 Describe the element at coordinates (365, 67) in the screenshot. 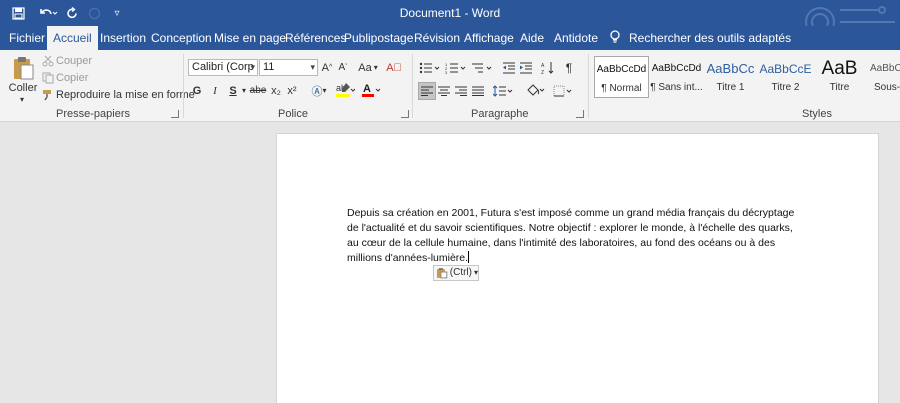

I see `change-case-label: Aa` at that location.